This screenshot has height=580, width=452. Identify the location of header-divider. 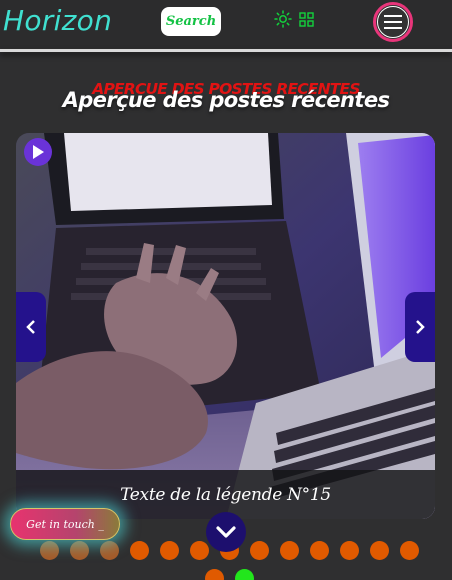
(226, 50).